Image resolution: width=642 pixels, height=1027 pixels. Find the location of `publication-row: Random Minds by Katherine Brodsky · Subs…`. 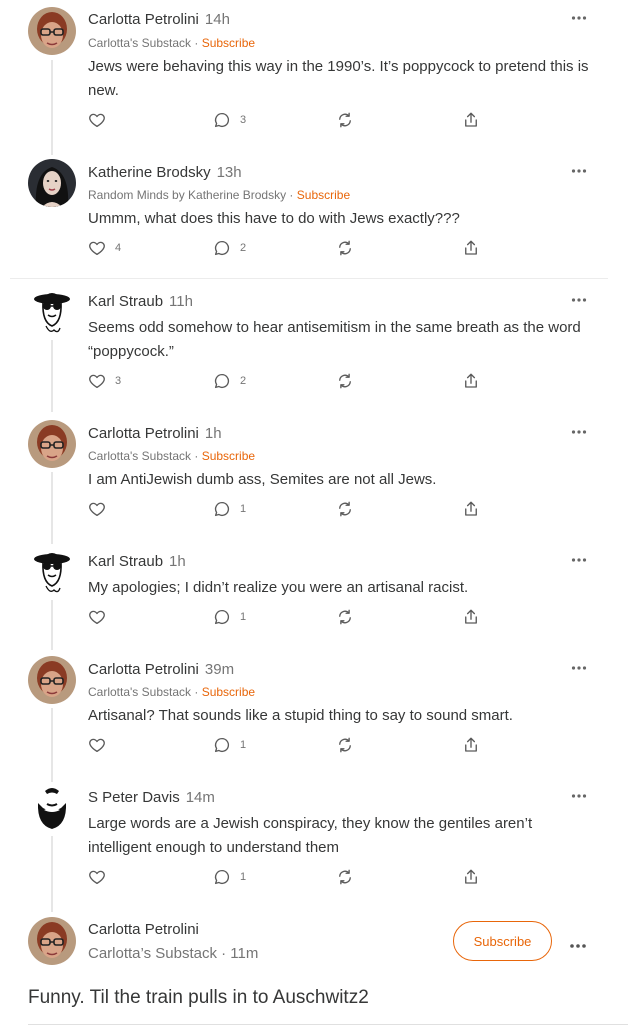

publication-row: Random Minds by Katherine Brodsky · Subs… is located at coordinates (219, 195).